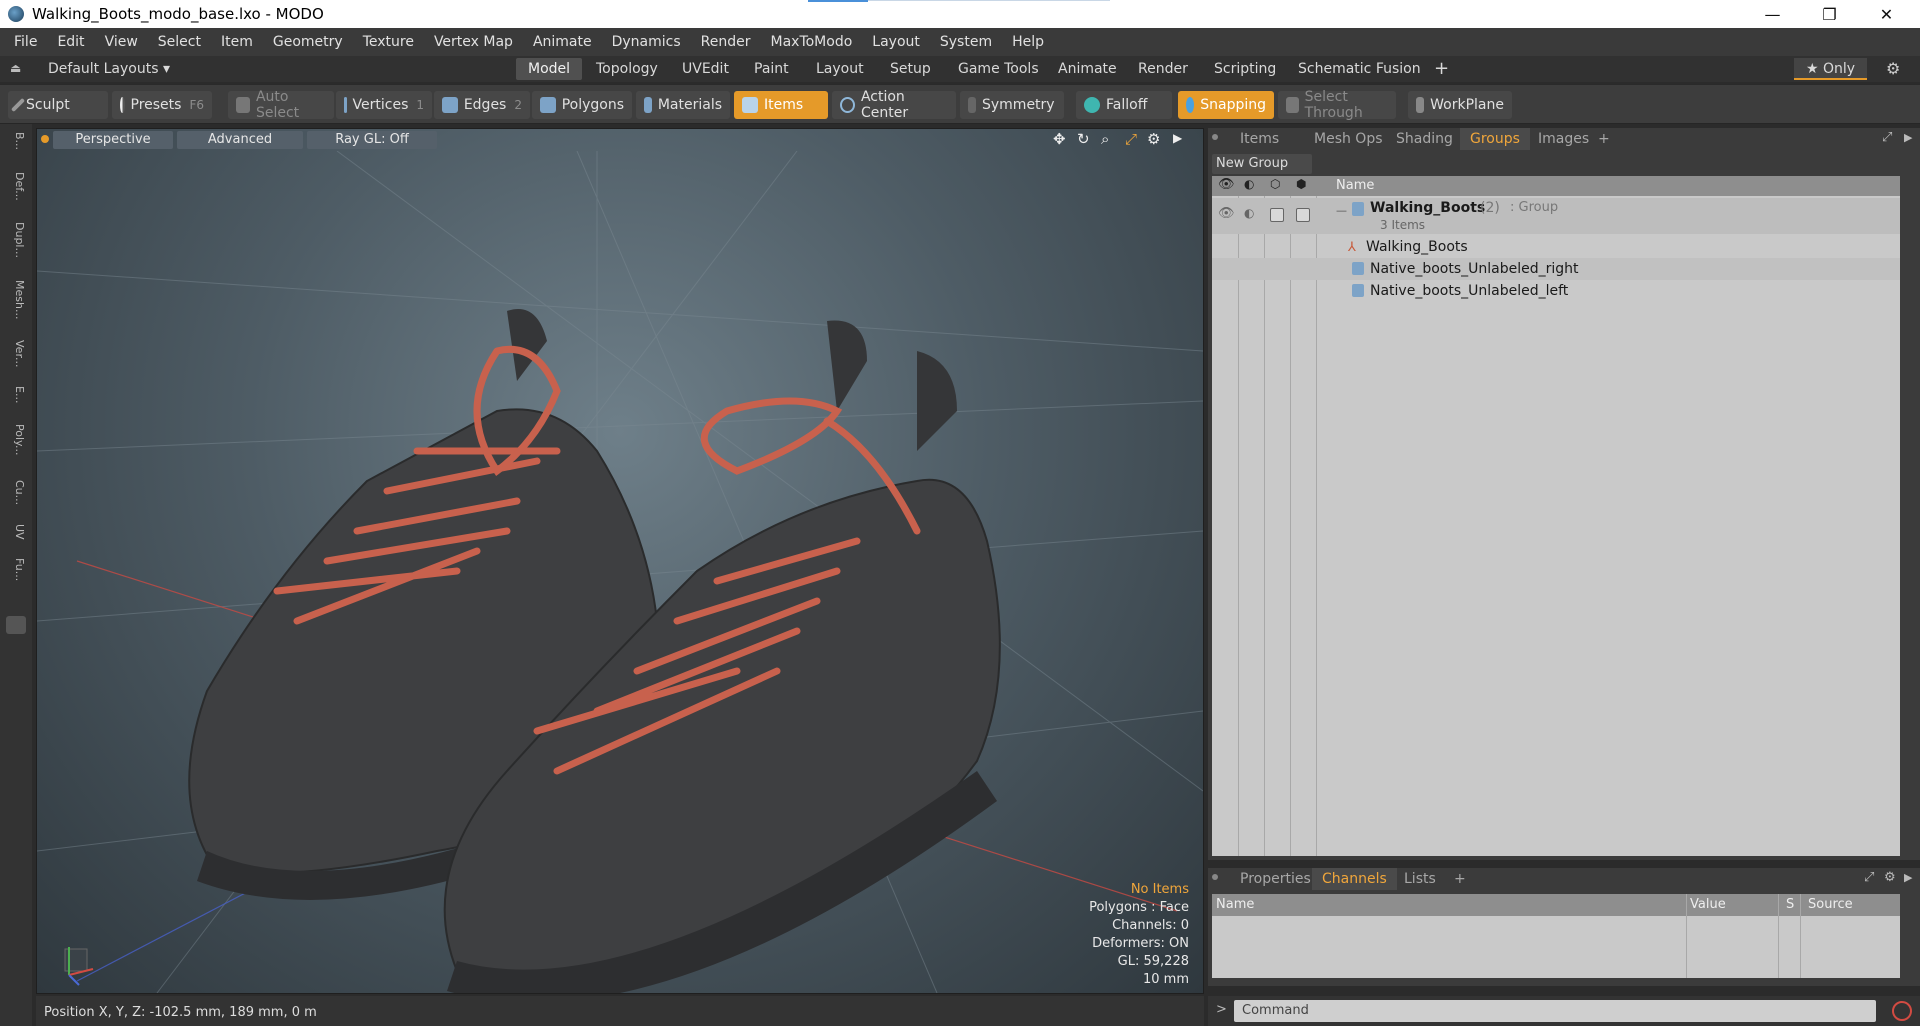  What do you see at coordinates (840, 69) in the screenshot?
I see `tab-layout: Layout` at bounding box center [840, 69].